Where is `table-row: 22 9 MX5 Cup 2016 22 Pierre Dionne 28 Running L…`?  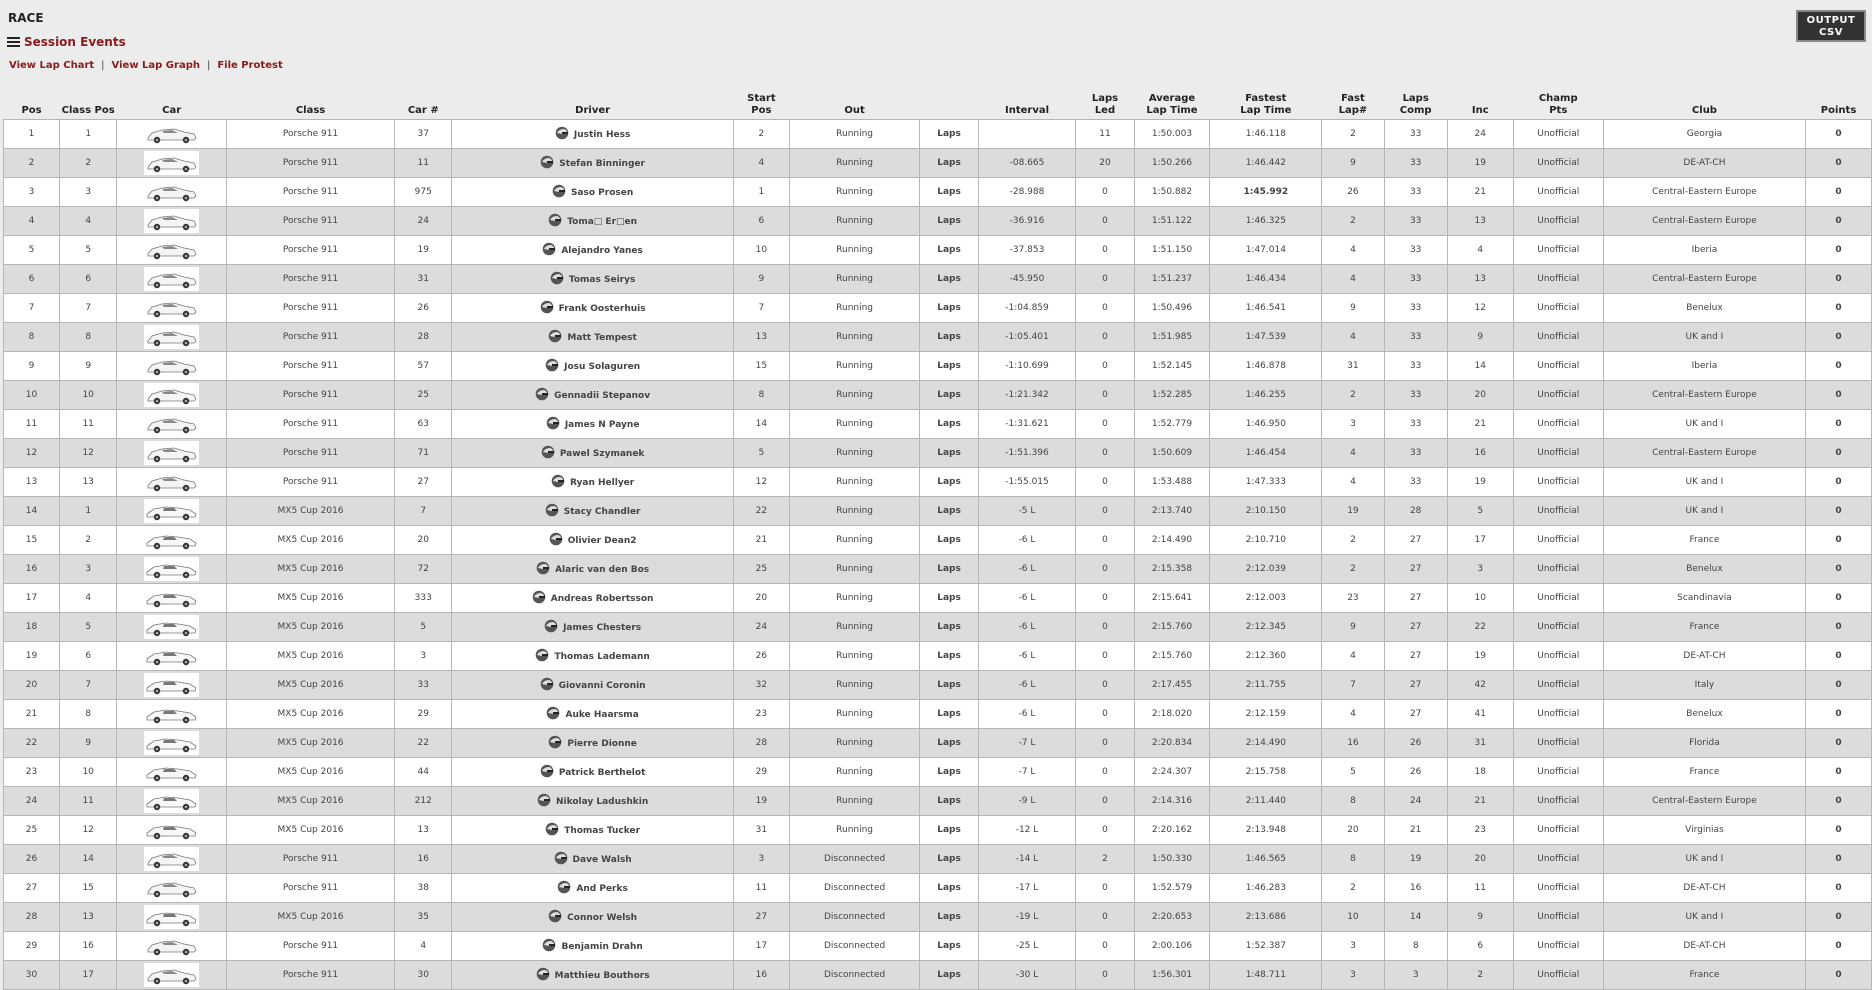 table-row: 22 9 MX5 Cup 2016 22 Pierre Dionne 28 Running L… is located at coordinates (937, 743).